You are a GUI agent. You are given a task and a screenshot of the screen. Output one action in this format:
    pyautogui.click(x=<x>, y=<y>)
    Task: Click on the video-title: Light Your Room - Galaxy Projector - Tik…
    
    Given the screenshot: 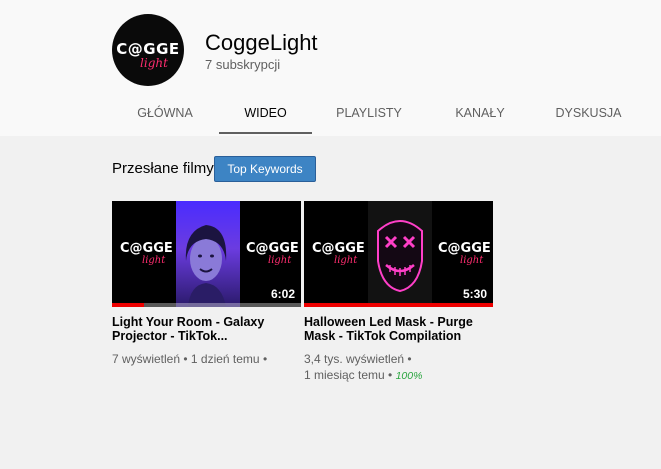 What is the action you would take?
    pyautogui.click(x=206, y=329)
    